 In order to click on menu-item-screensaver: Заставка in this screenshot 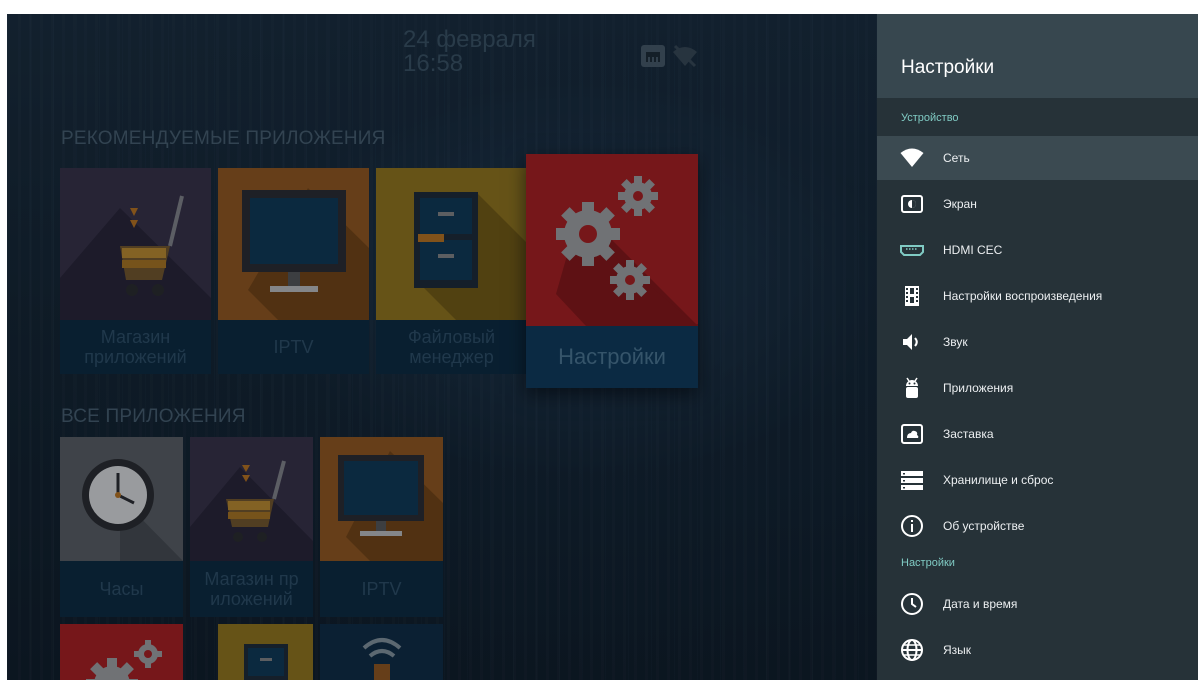, I will do `click(1037, 434)`.